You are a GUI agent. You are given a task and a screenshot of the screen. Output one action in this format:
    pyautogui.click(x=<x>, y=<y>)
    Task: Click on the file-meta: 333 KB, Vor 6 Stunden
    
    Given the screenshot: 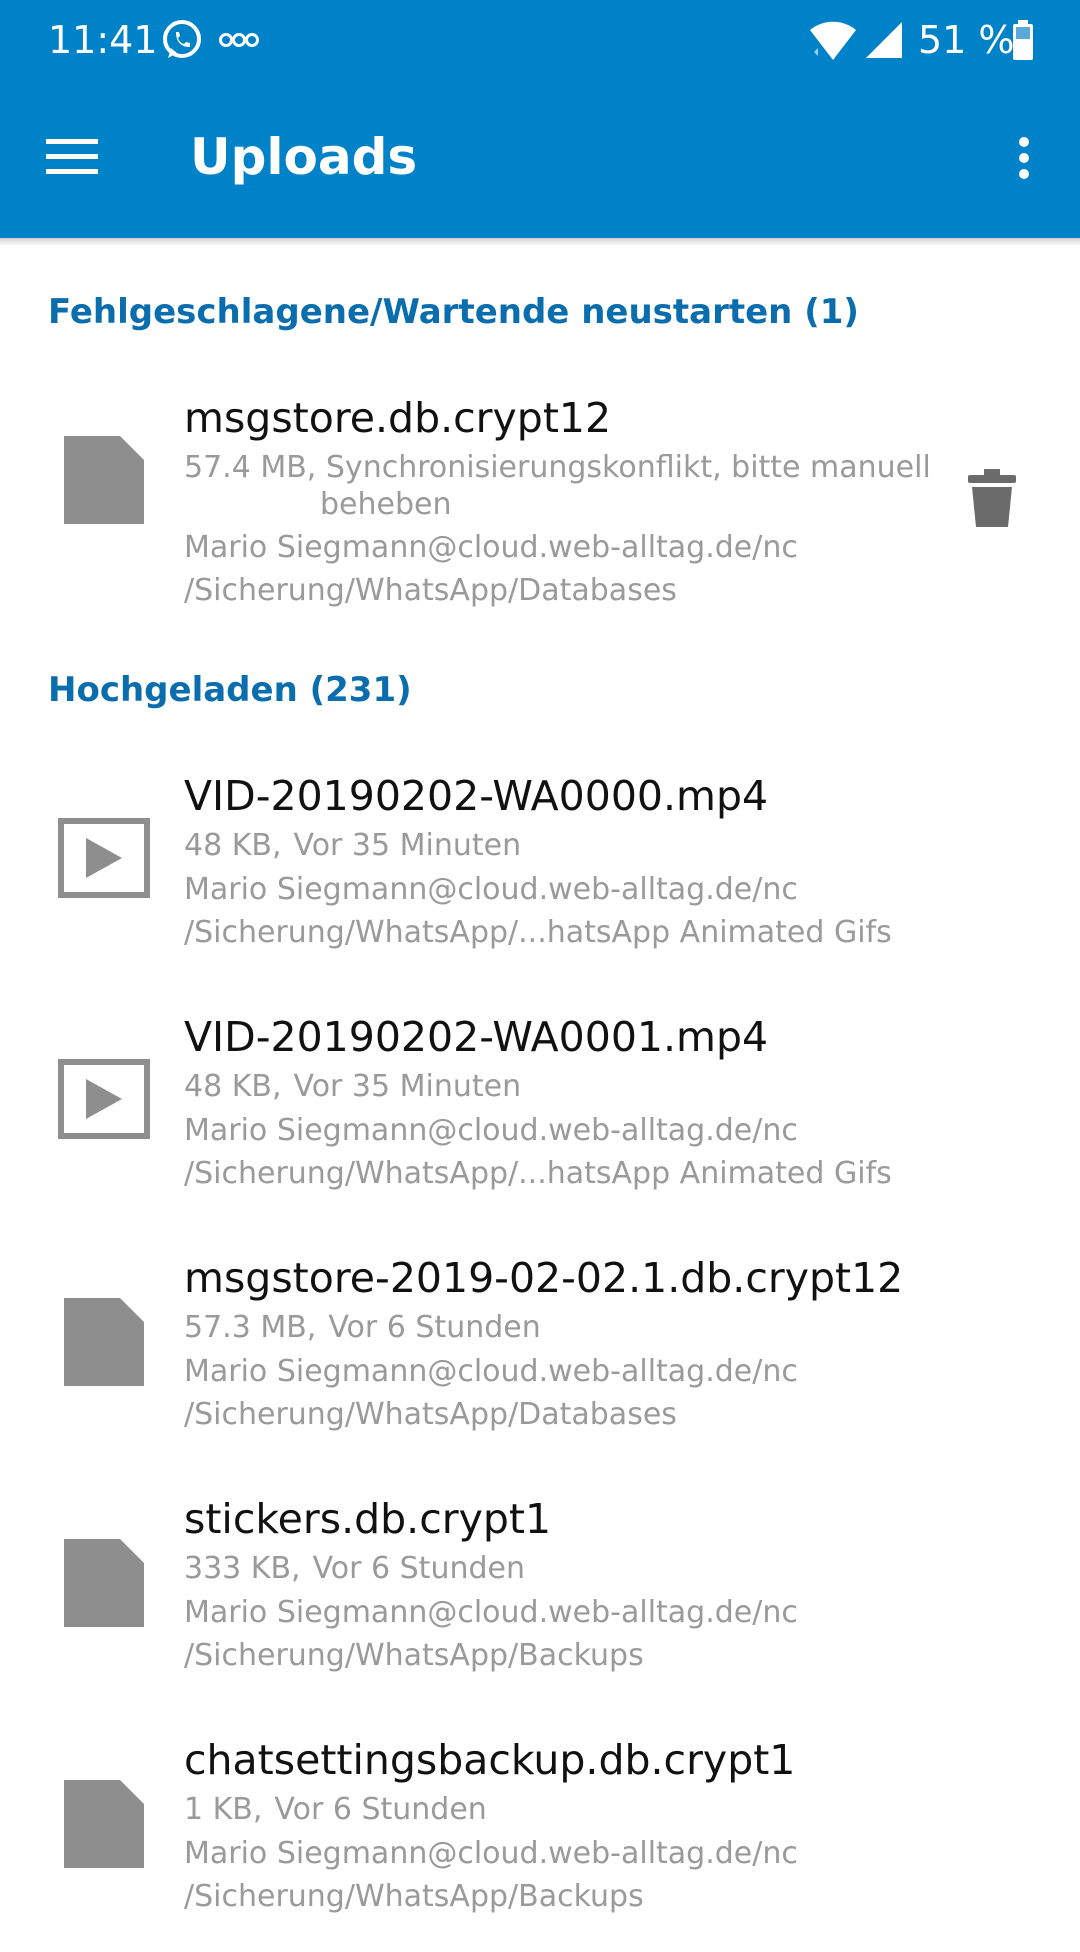 What is the action you would take?
    pyautogui.click(x=354, y=1569)
    